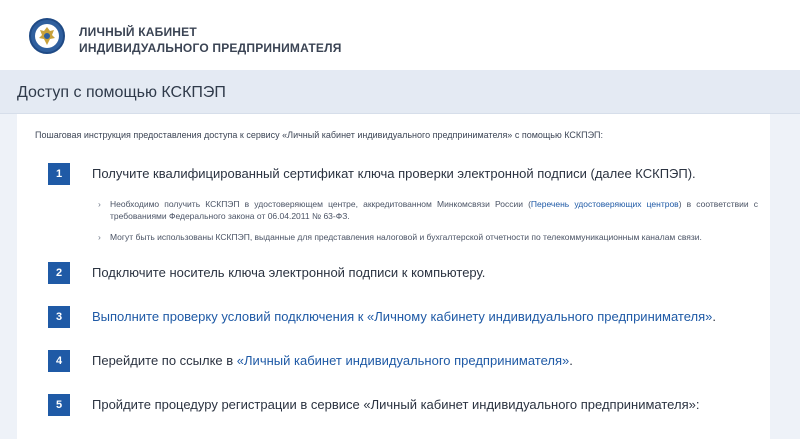  Describe the element at coordinates (59, 361) in the screenshot. I see `step-number-badge: 4` at that location.